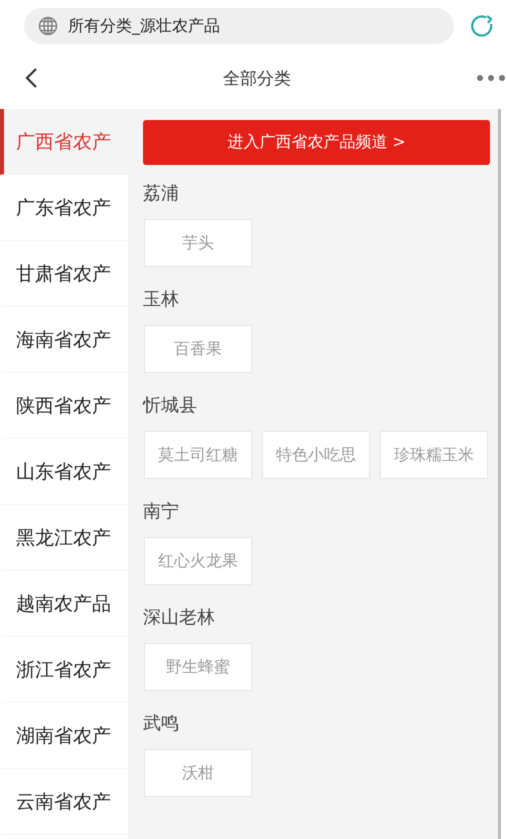 The image size is (506, 839). What do you see at coordinates (48, 26) in the screenshot?
I see `globe-icon` at bounding box center [48, 26].